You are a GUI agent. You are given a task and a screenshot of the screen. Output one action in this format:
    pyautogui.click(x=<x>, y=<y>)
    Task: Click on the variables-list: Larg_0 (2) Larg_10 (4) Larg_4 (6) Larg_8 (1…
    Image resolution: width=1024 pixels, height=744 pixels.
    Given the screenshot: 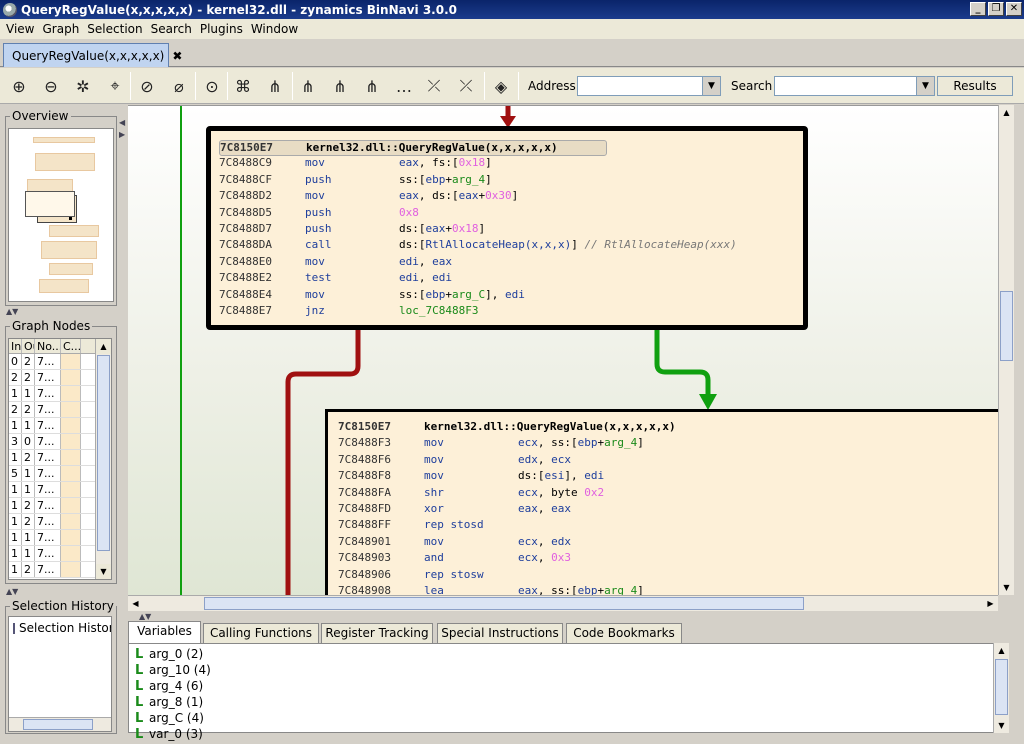 What is the action you would take?
    pyautogui.click(x=568, y=692)
    